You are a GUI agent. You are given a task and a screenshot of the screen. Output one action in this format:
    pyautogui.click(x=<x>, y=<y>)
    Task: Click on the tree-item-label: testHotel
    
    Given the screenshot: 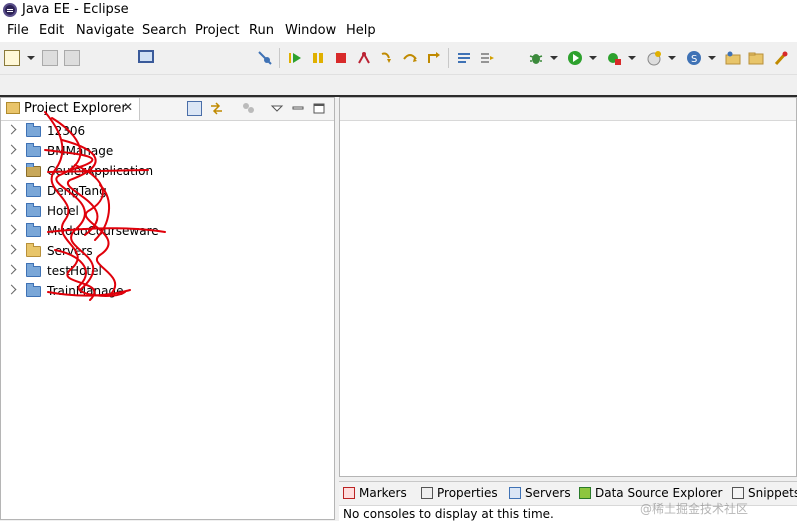 What is the action you would take?
    pyautogui.click(x=74, y=271)
    